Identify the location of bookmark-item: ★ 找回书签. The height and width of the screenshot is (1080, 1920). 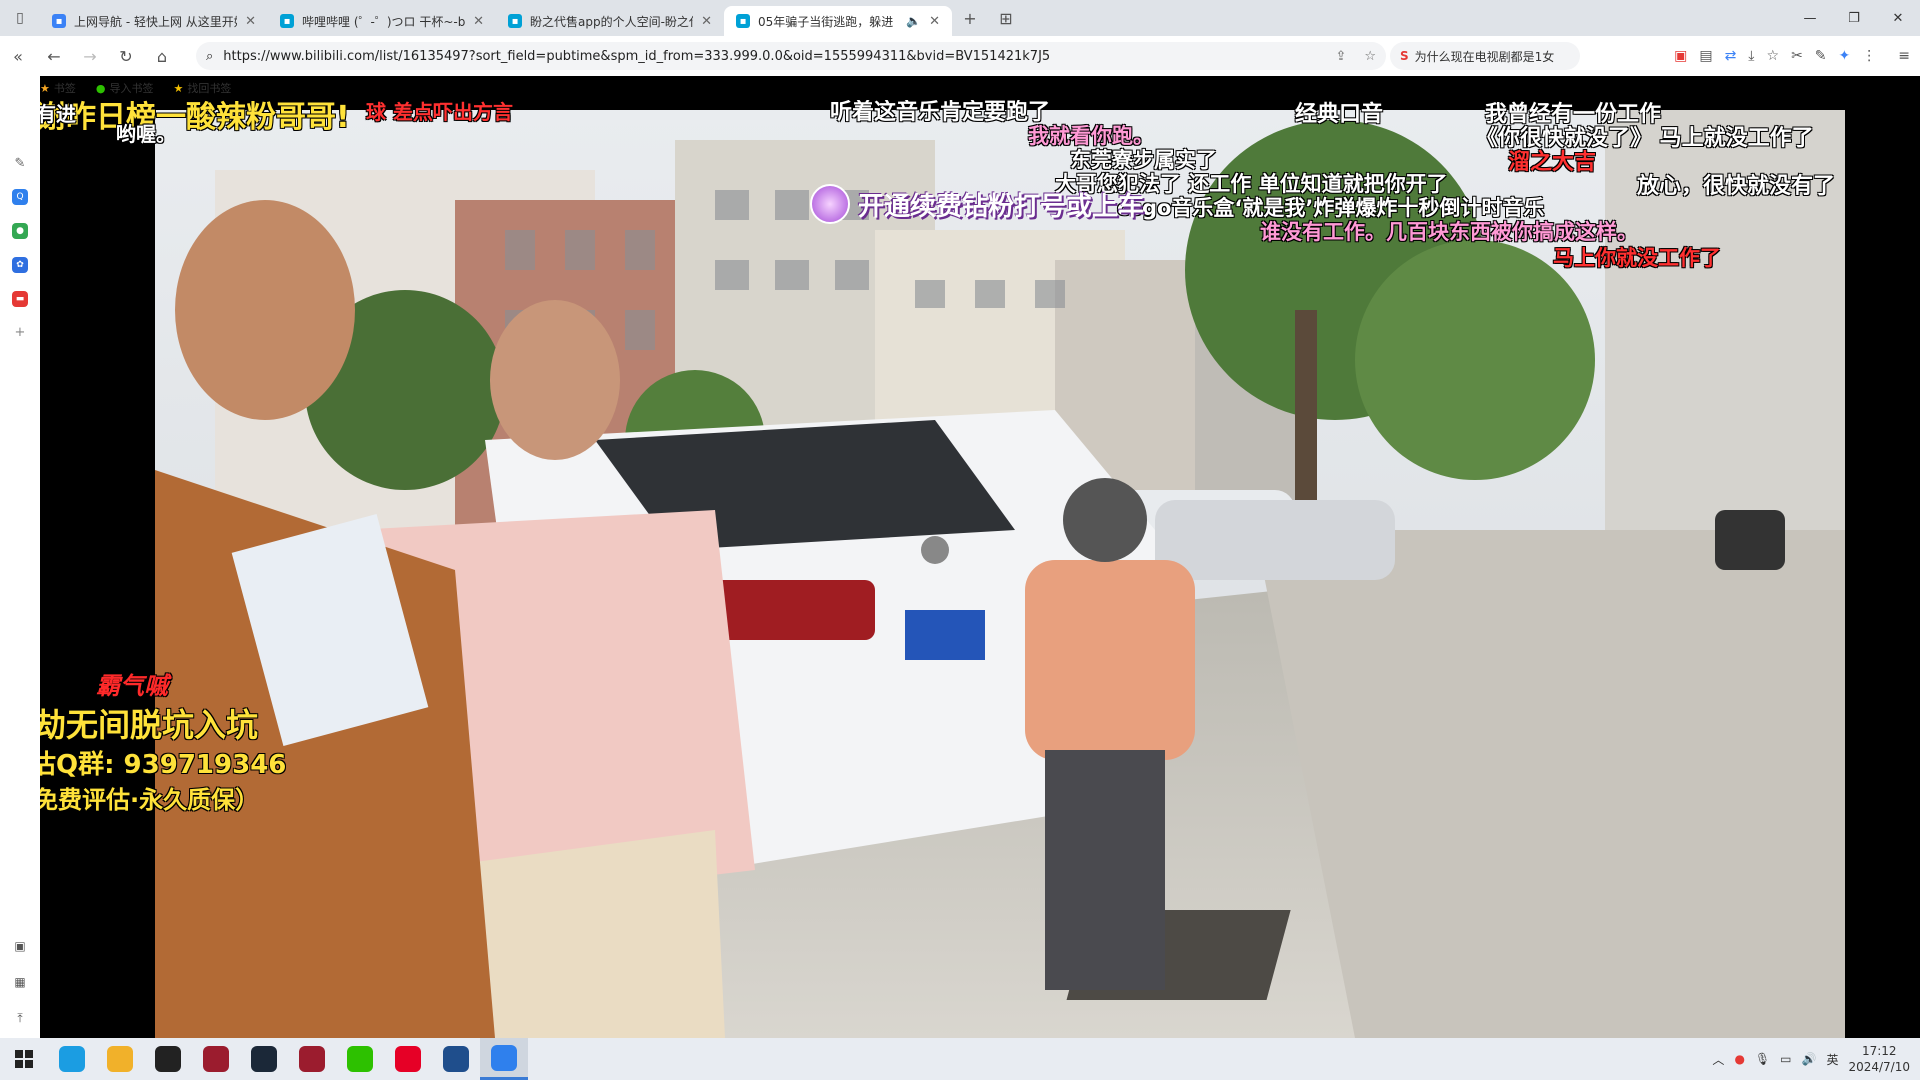
(202, 88).